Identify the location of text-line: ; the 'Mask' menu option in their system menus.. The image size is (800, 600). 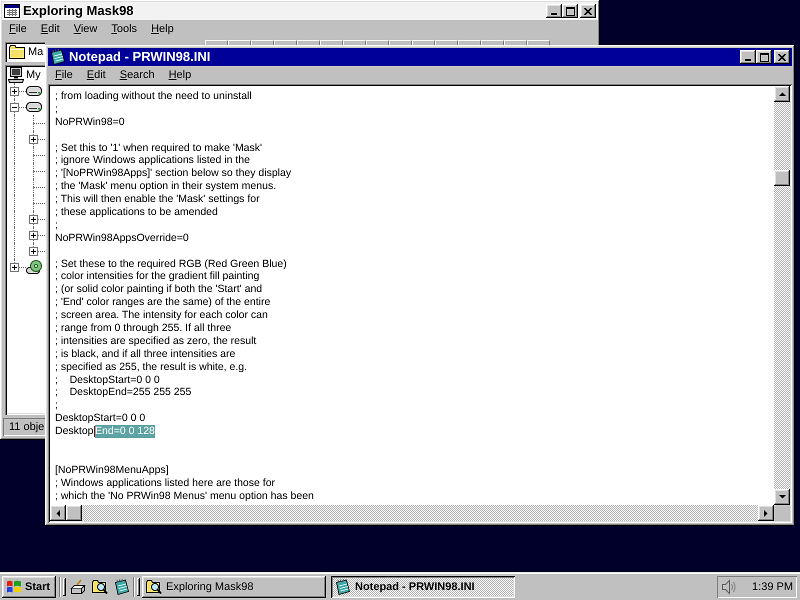
(166, 187).